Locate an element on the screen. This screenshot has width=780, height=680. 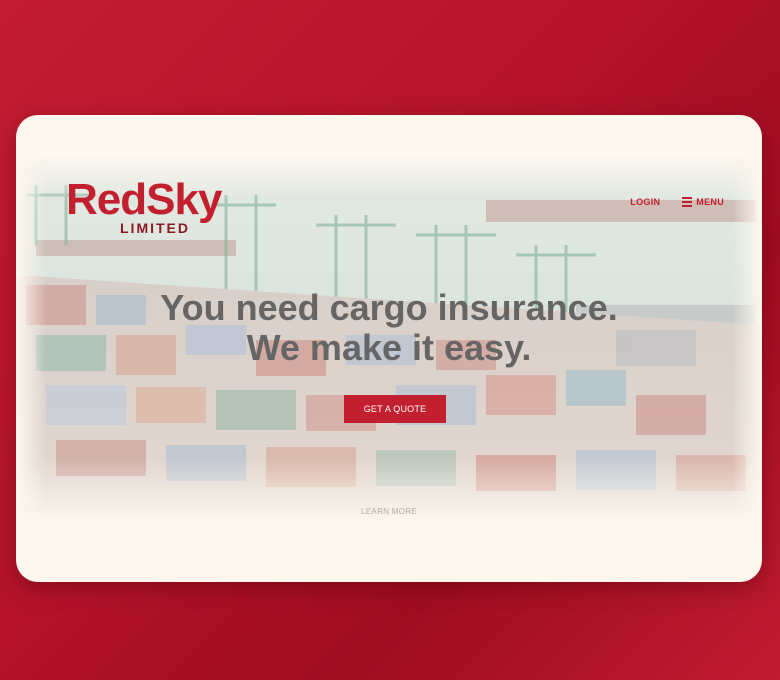
logo-subtitle: LIMITED is located at coordinates (155, 228).